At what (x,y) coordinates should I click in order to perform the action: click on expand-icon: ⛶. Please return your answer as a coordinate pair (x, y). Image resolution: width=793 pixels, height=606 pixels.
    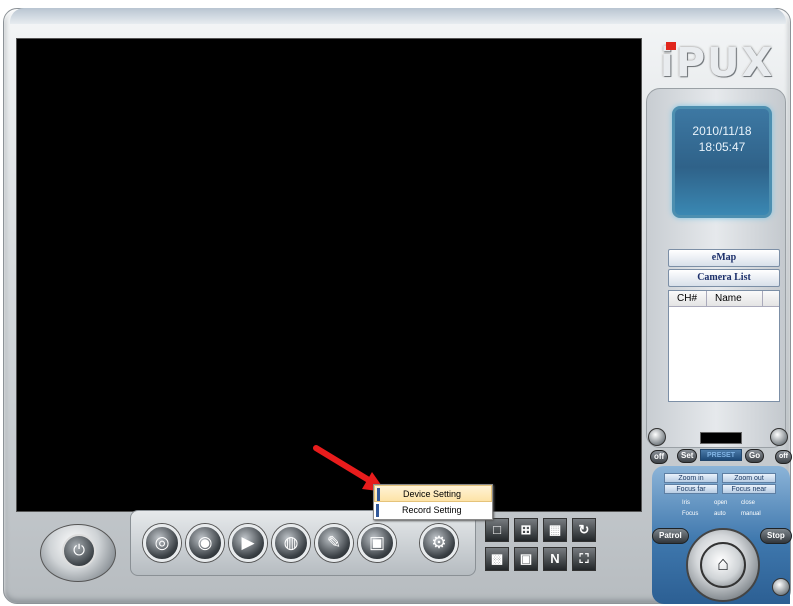
    Looking at the image, I should click on (584, 559).